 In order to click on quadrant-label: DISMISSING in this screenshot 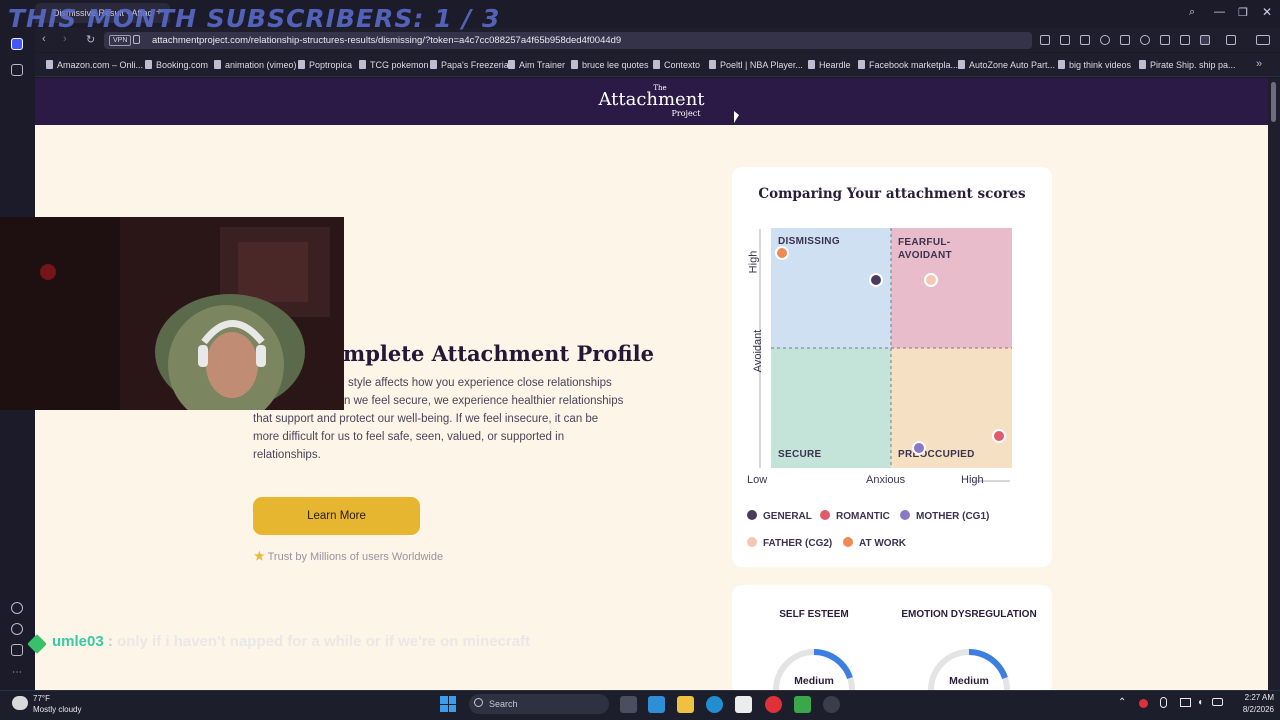, I will do `click(809, 241)`.